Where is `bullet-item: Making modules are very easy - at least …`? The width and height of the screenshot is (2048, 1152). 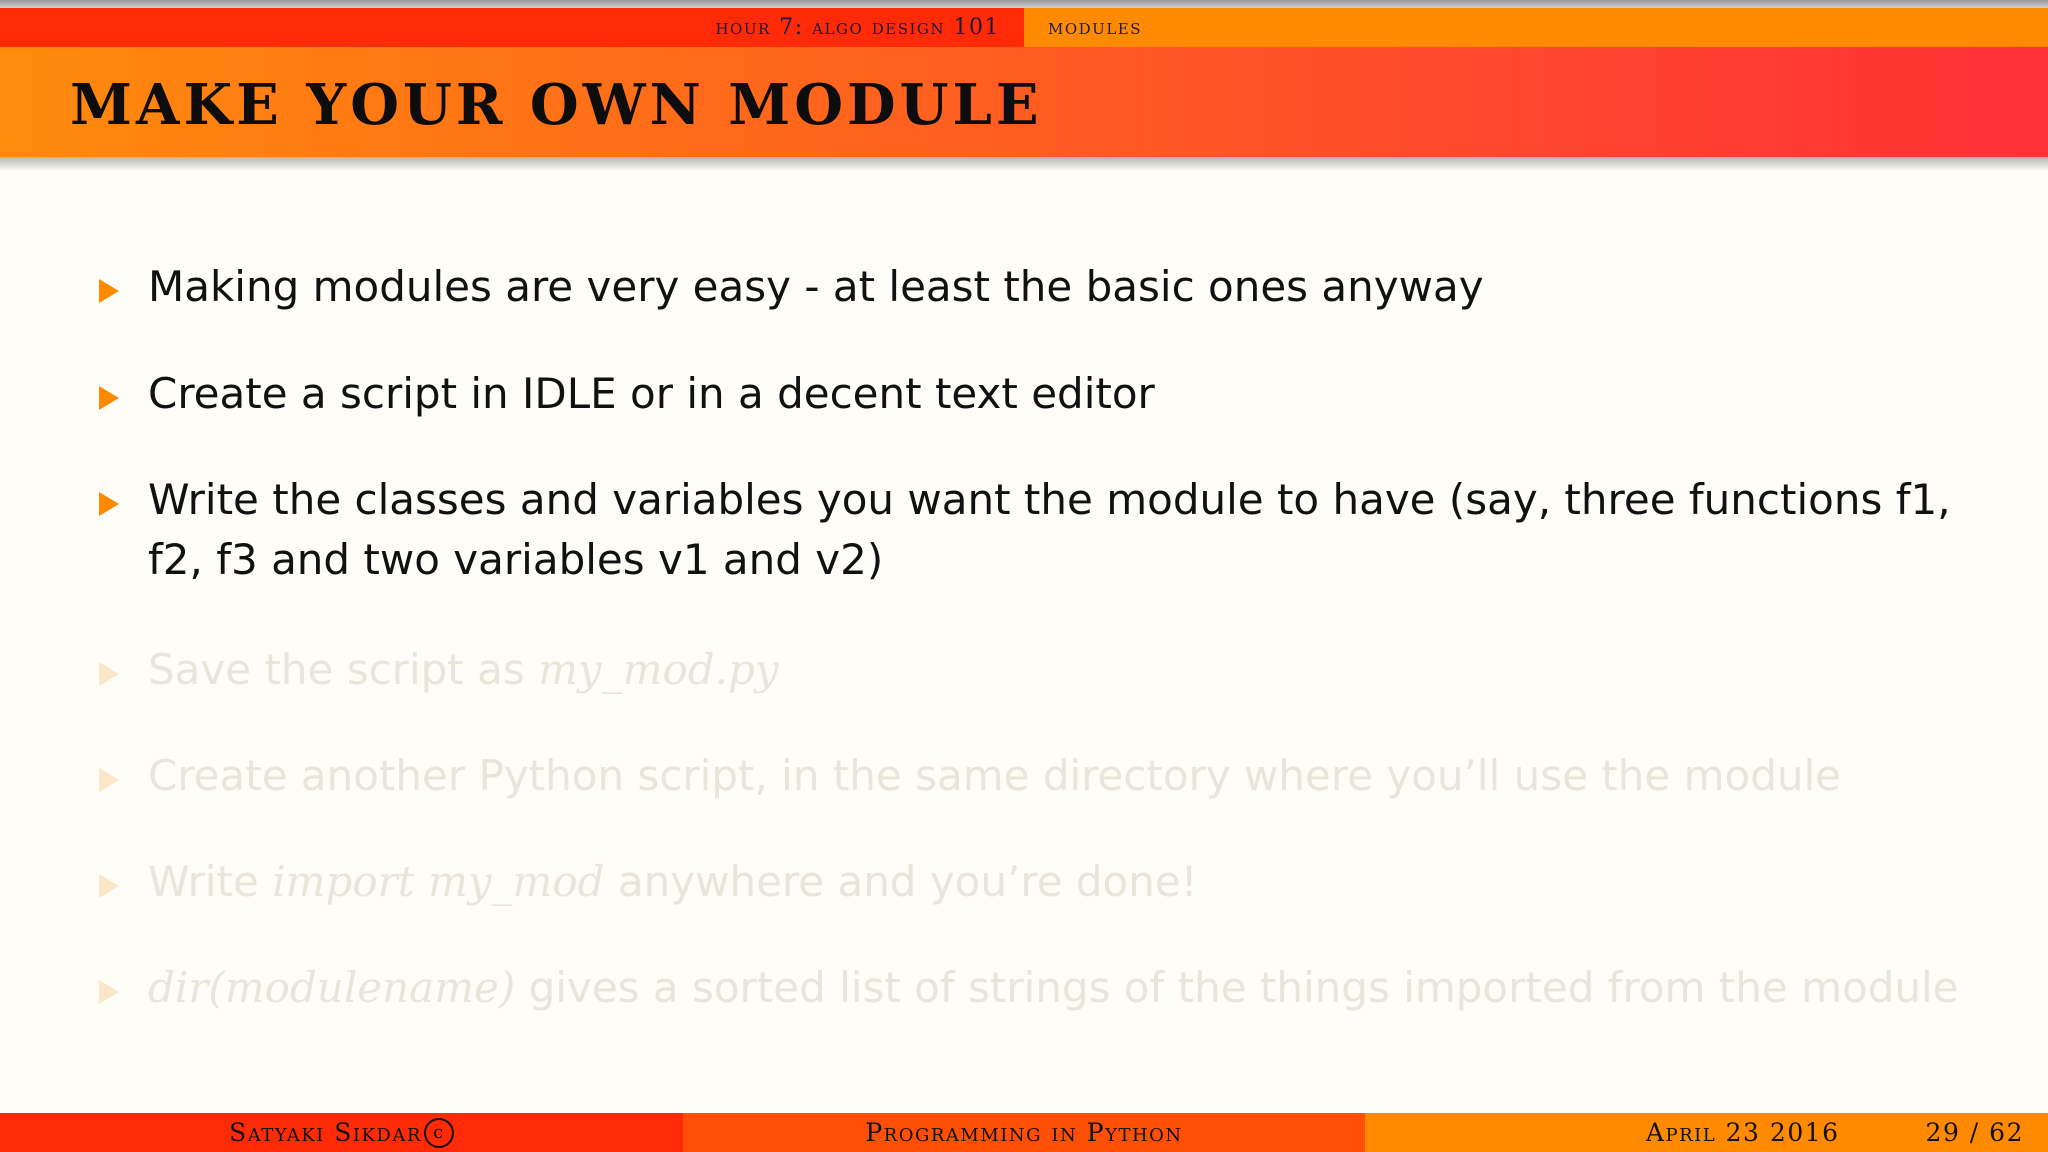
bullet-item: Making modules are very easy - at least … is located at coordinates (1053, 287).